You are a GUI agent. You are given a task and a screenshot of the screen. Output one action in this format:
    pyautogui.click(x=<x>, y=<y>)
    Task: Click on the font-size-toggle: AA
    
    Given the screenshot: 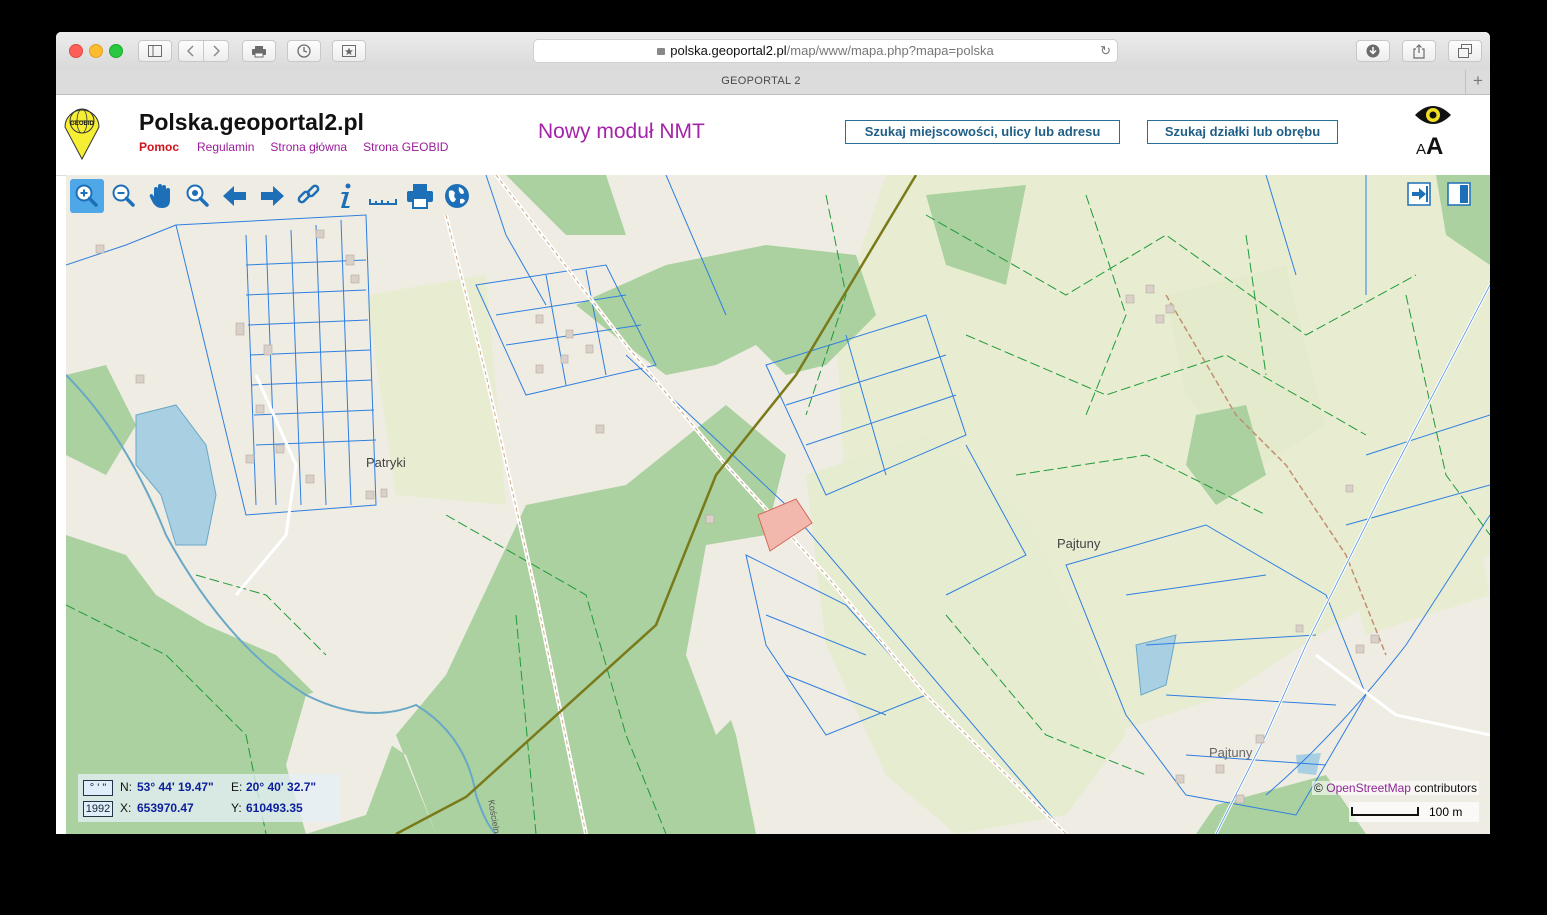 What is the action you would take?
    pyautogui.click(x=1429, y=147)
    